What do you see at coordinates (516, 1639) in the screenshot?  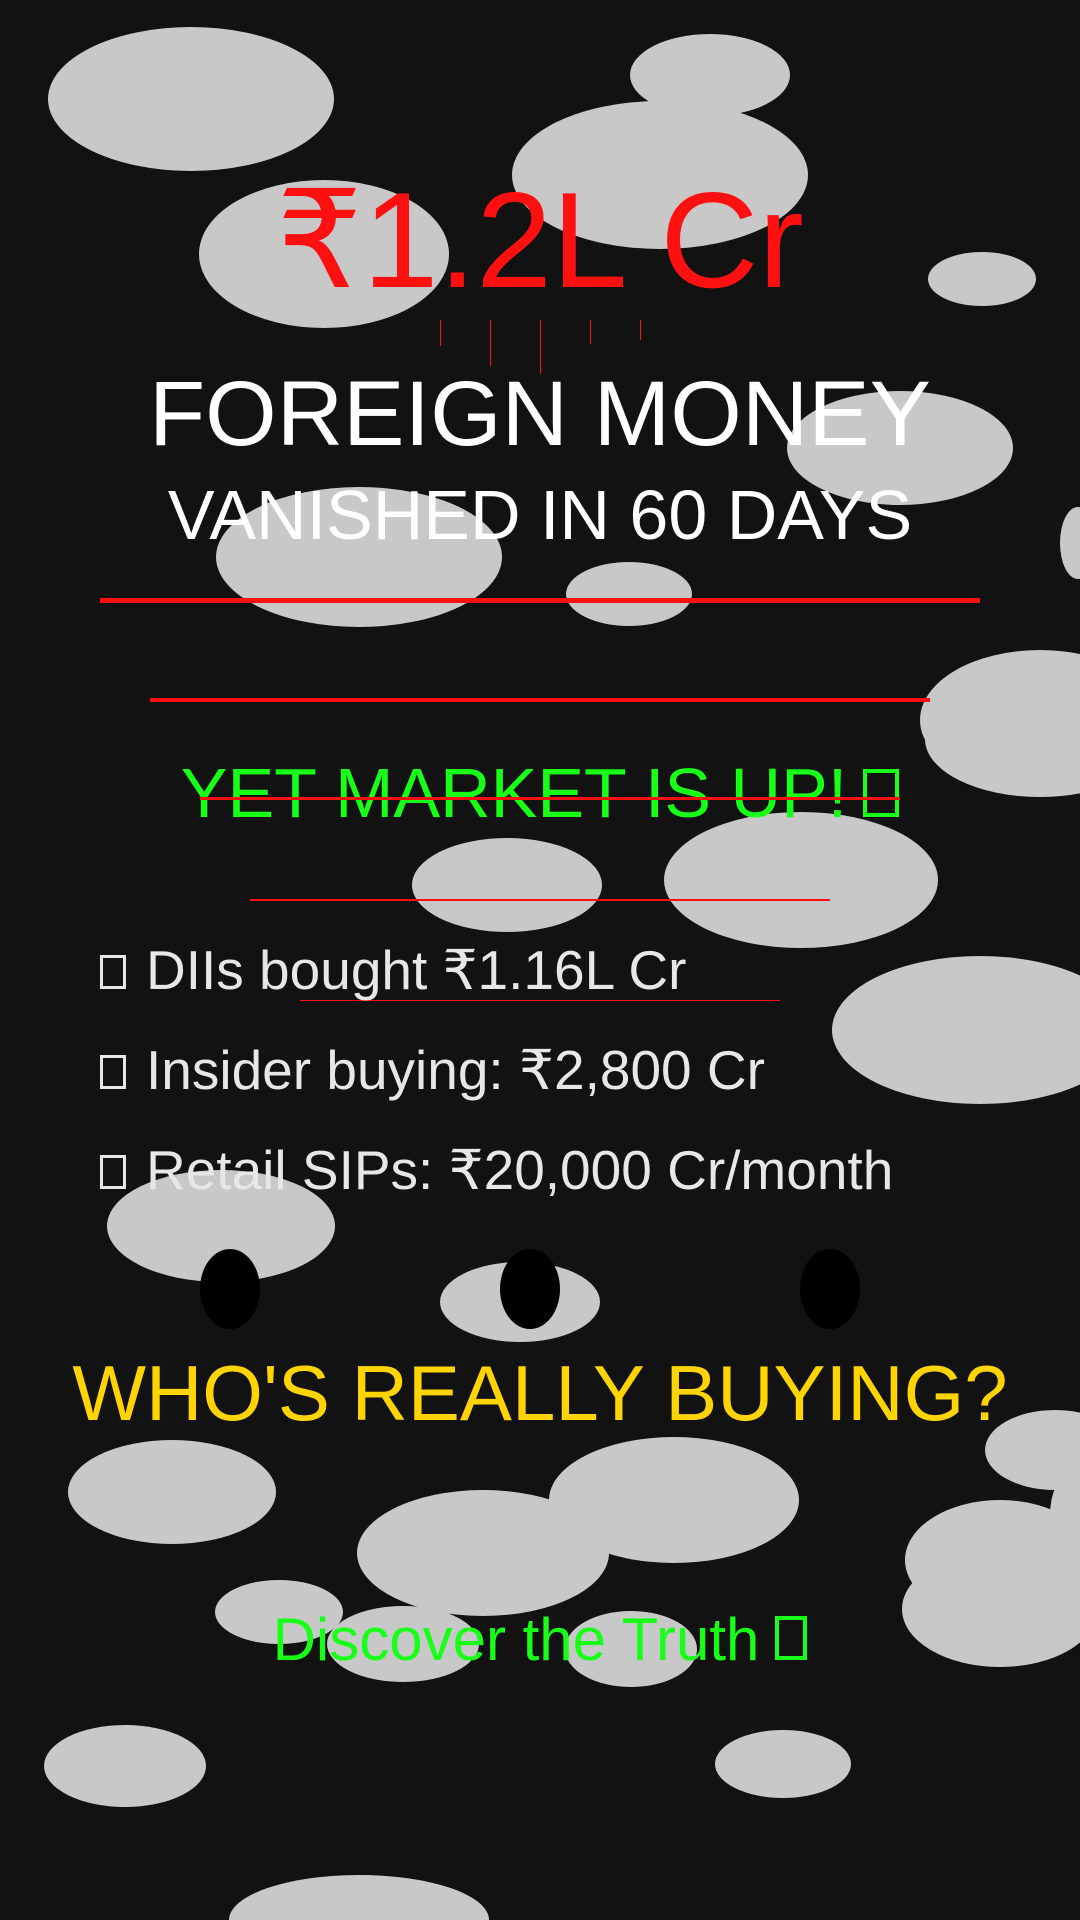 I see `cta-label: Discover the Truth` at bounding box center [516, 1639].